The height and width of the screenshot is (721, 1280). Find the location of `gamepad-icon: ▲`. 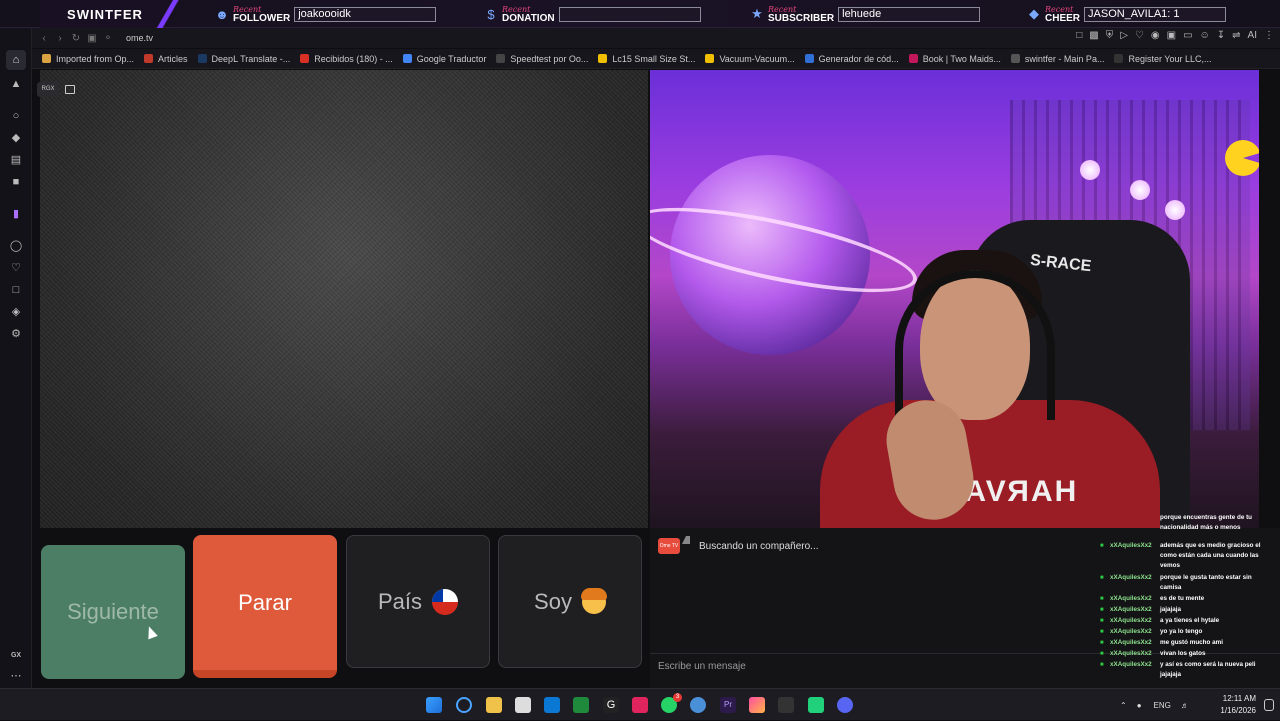

gamepad-icon: ▲ is located at coordinates (16, 84).